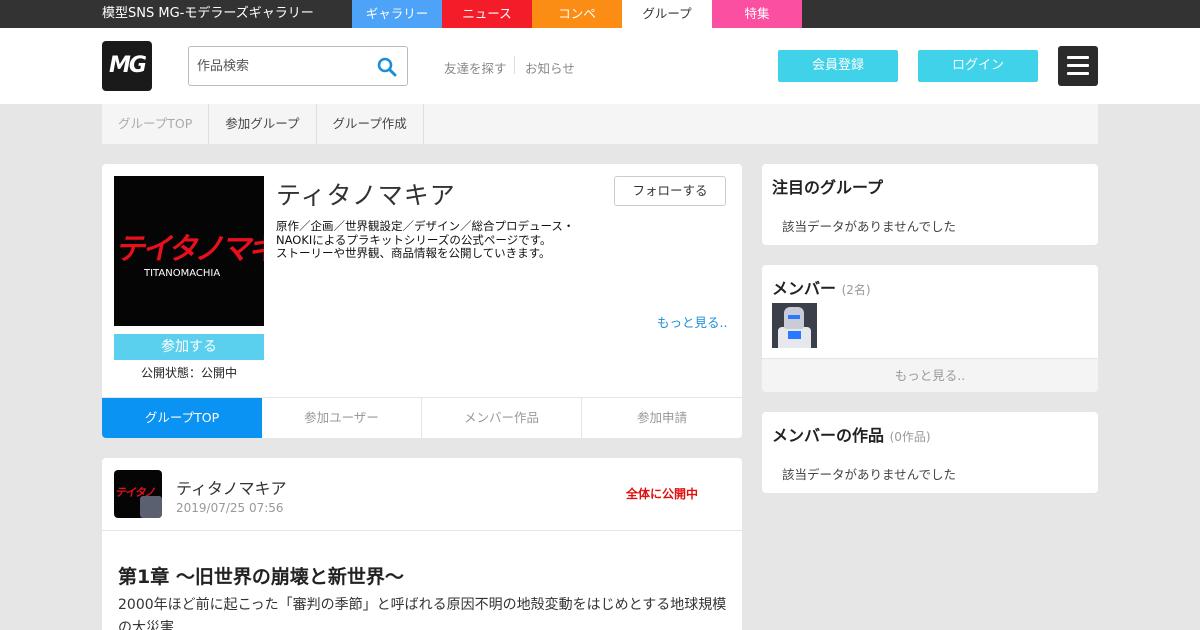  I want to click on subnav-group-top: グループTOP, so click(156, 124).